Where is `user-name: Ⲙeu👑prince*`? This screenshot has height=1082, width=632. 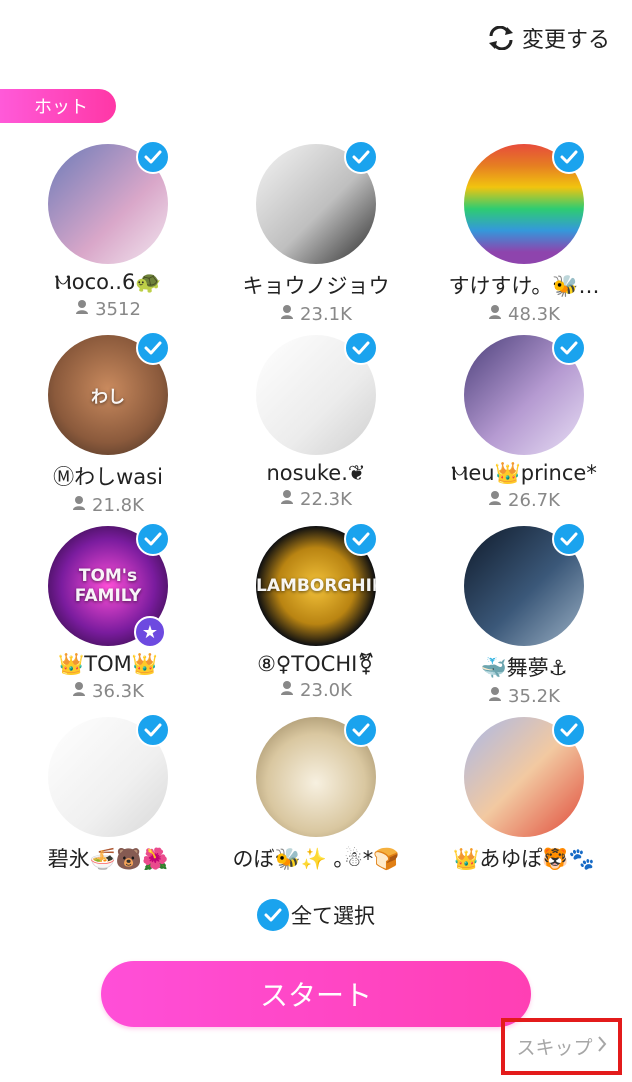 user-name: Ⲙeu👑prince* is located at coordinates (524, 473).